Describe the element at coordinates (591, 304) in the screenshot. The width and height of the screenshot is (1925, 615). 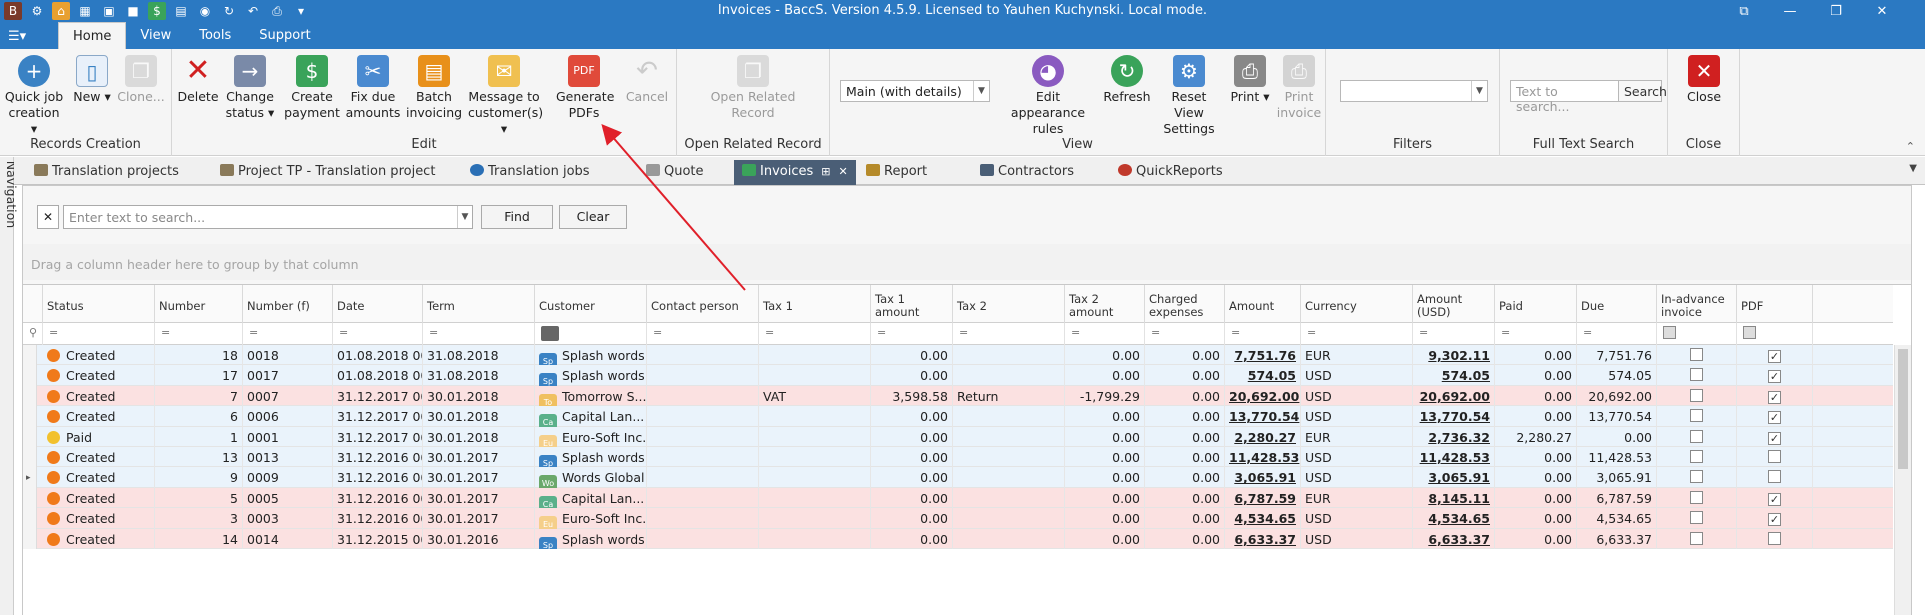
I see `column-header-customer: Customer` at that location.